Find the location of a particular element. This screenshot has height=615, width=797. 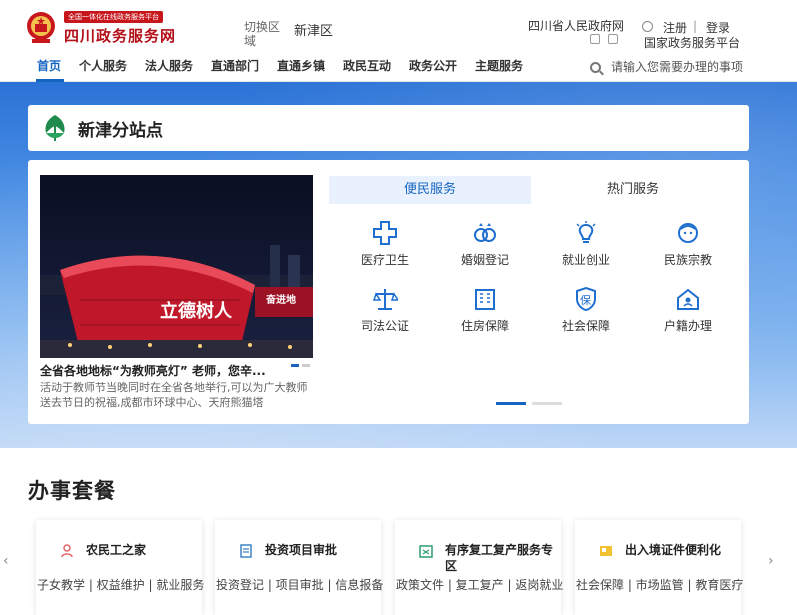

photo-sign-right: 奋进地 is located at coordinates (280, 299).